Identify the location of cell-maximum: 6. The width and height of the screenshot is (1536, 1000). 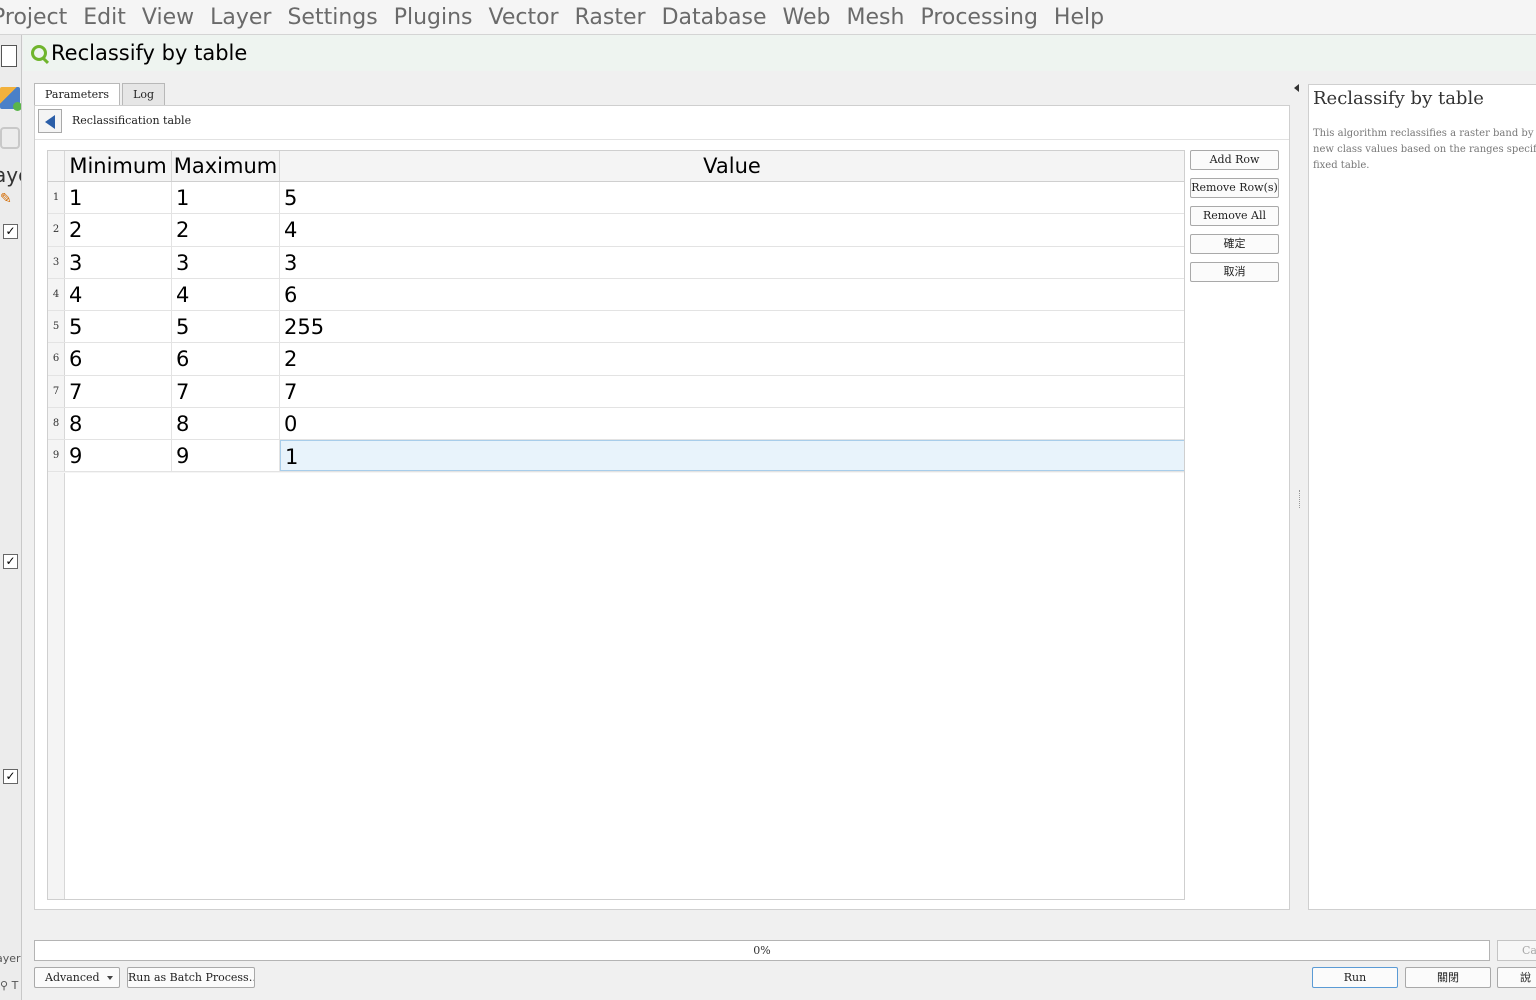
(226, 359).